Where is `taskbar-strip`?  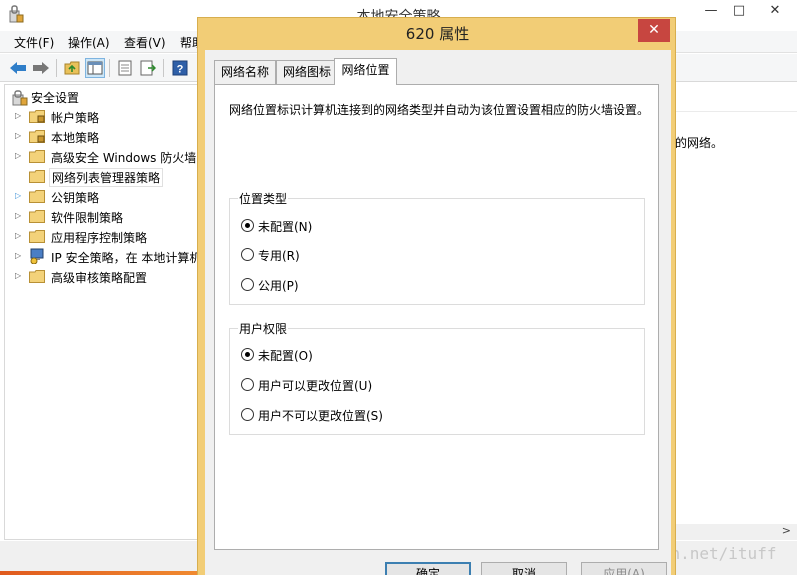
taskbar-strip is located at coordinates (100, 573).